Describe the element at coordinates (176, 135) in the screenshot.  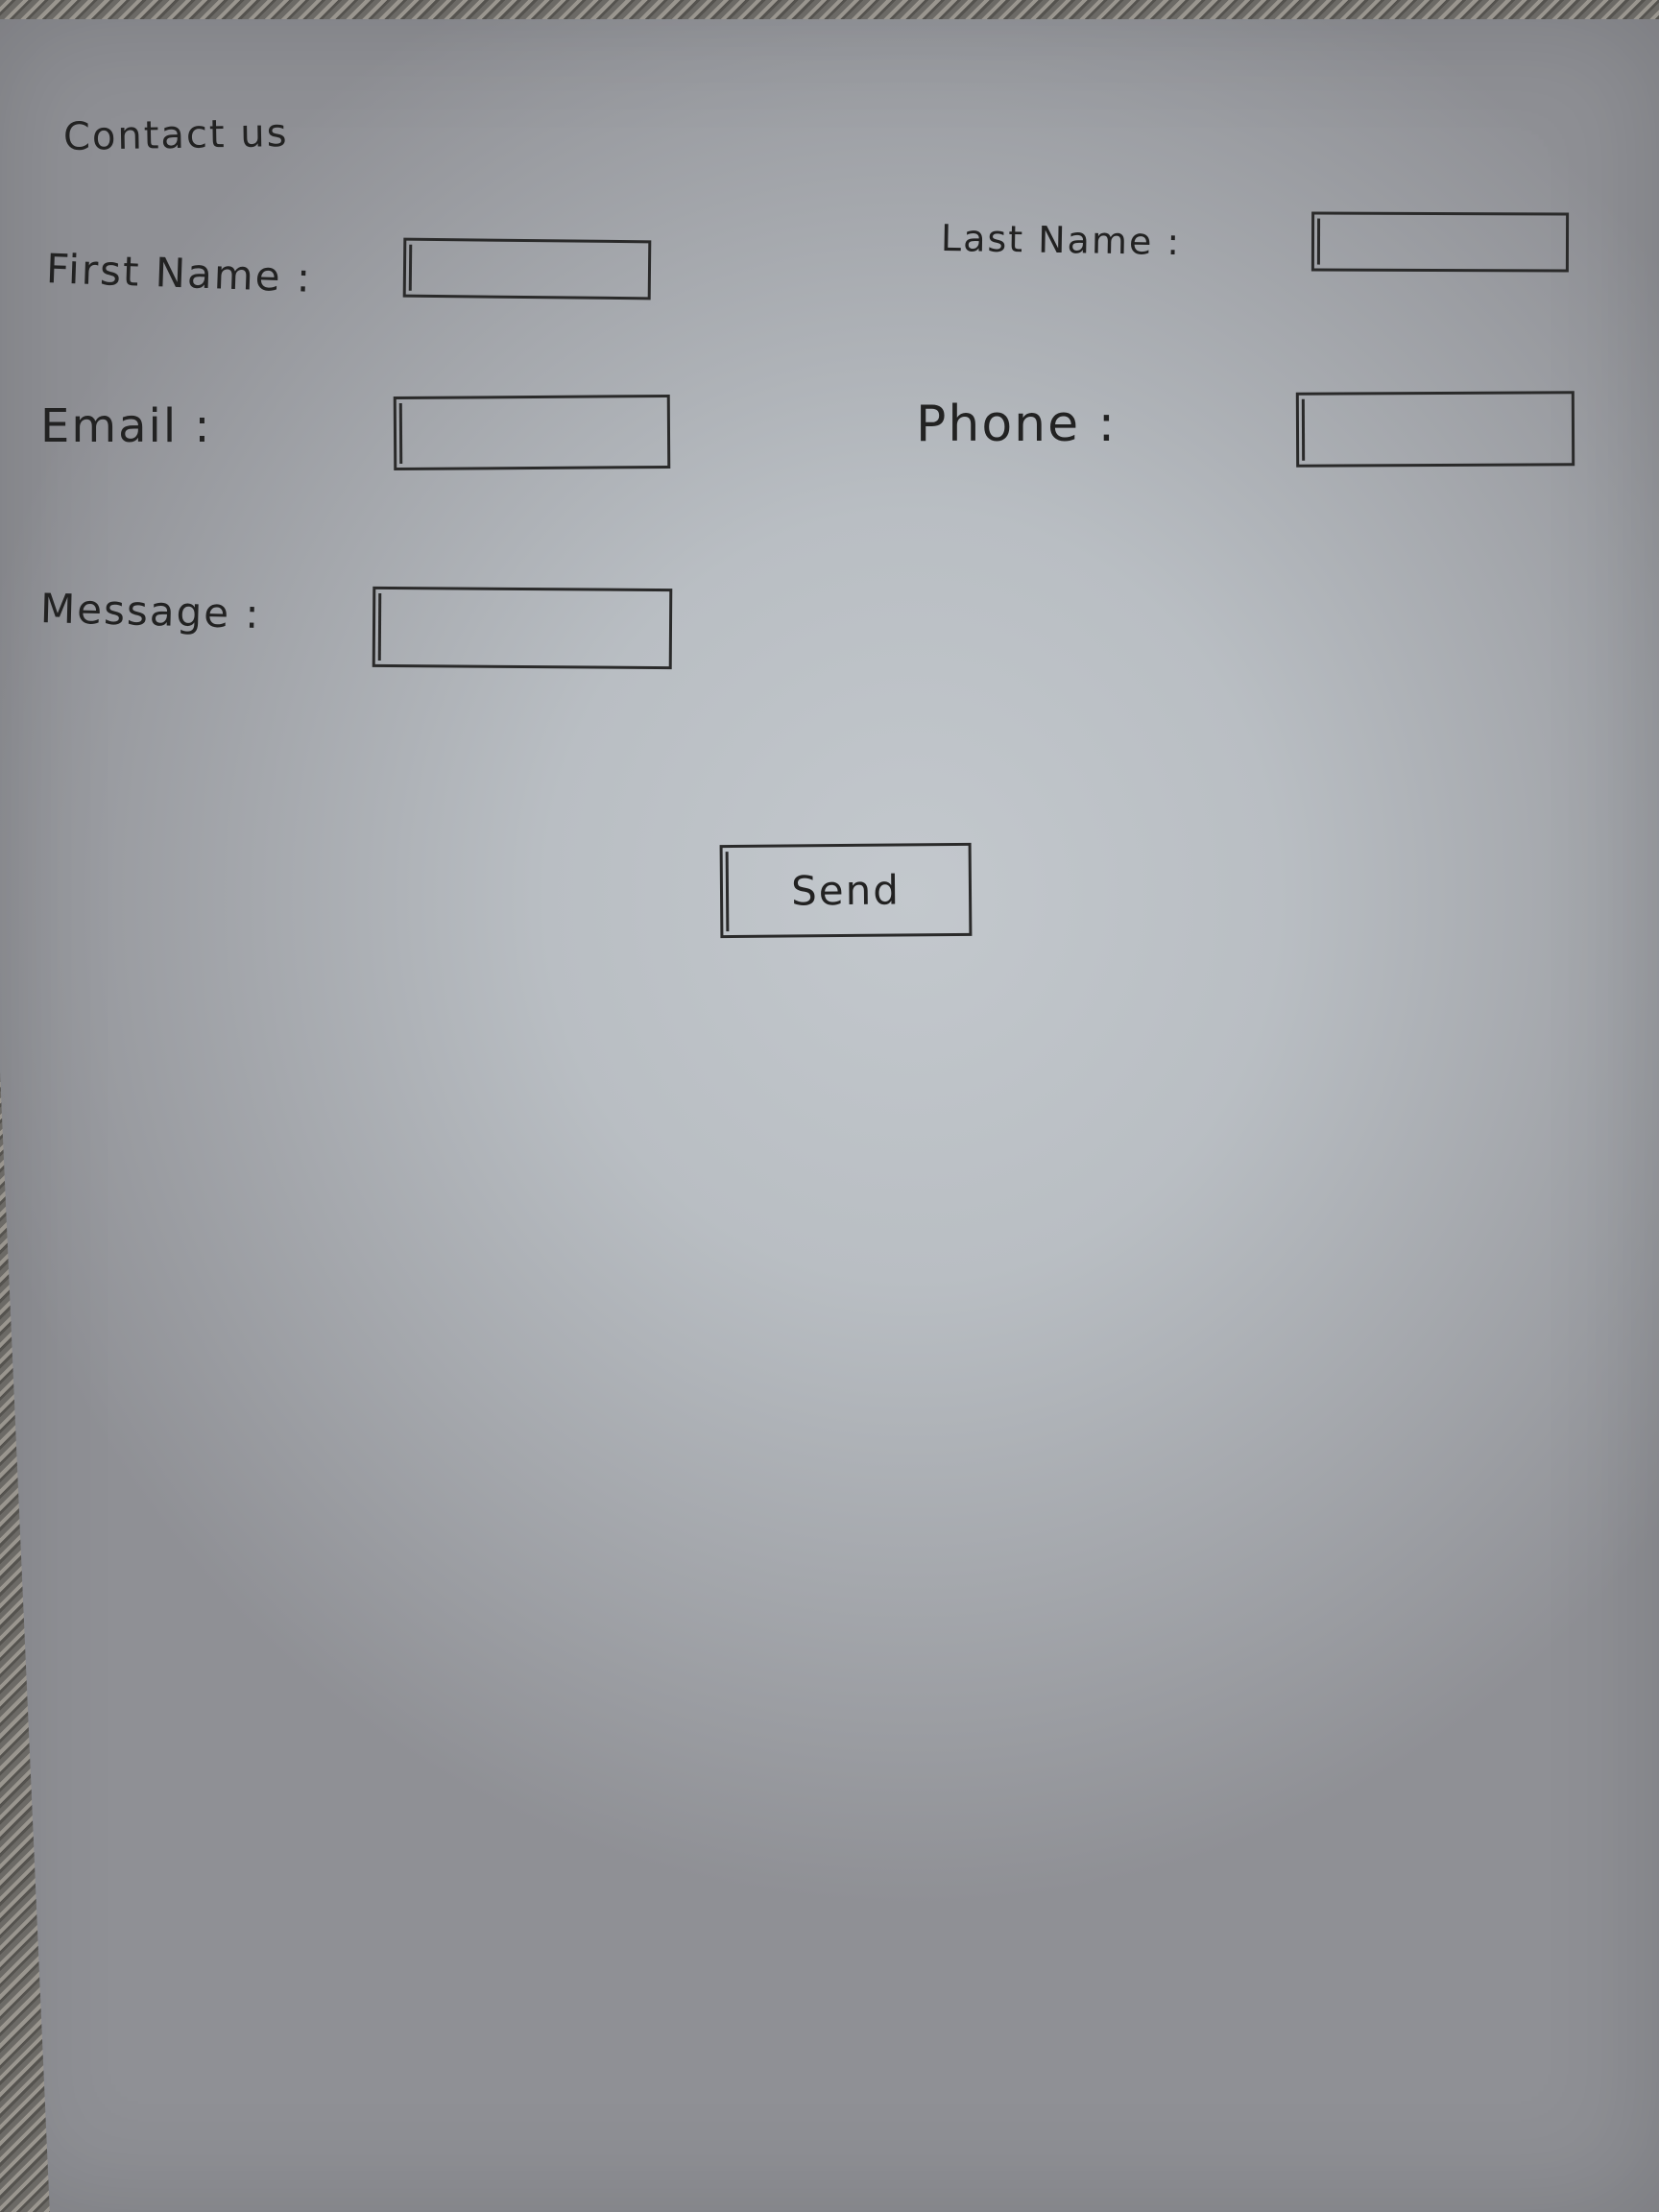
I see `page-title: Contact us` at that location.